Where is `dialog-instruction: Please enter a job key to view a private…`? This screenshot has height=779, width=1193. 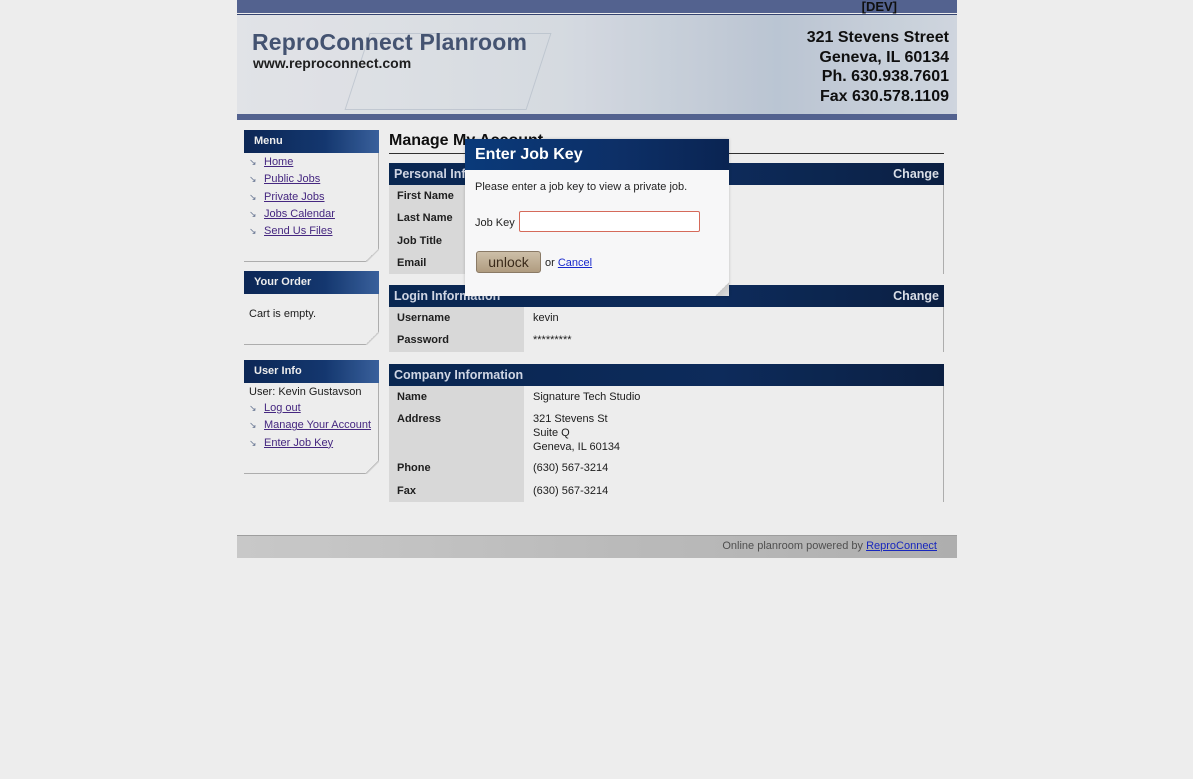 dialog-instruction: Please enter a job key to view a private… is located at coordinates (581, 187).